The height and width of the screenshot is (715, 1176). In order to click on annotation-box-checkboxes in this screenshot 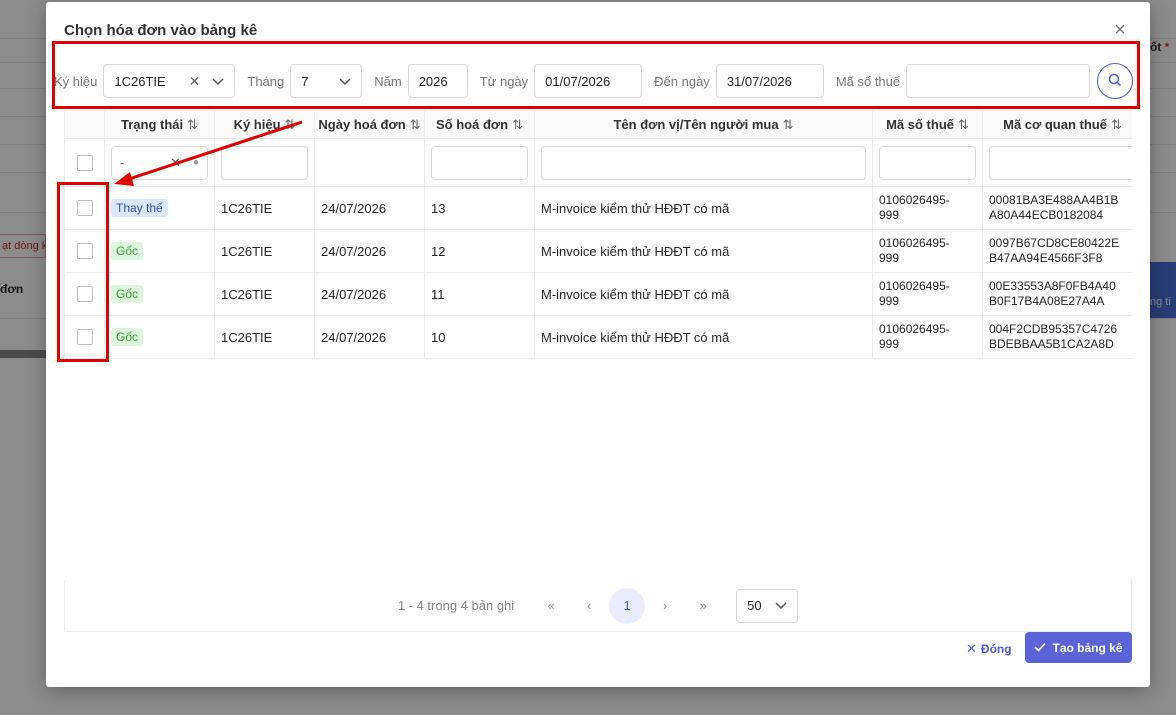, I will do `click(83, 272)`.